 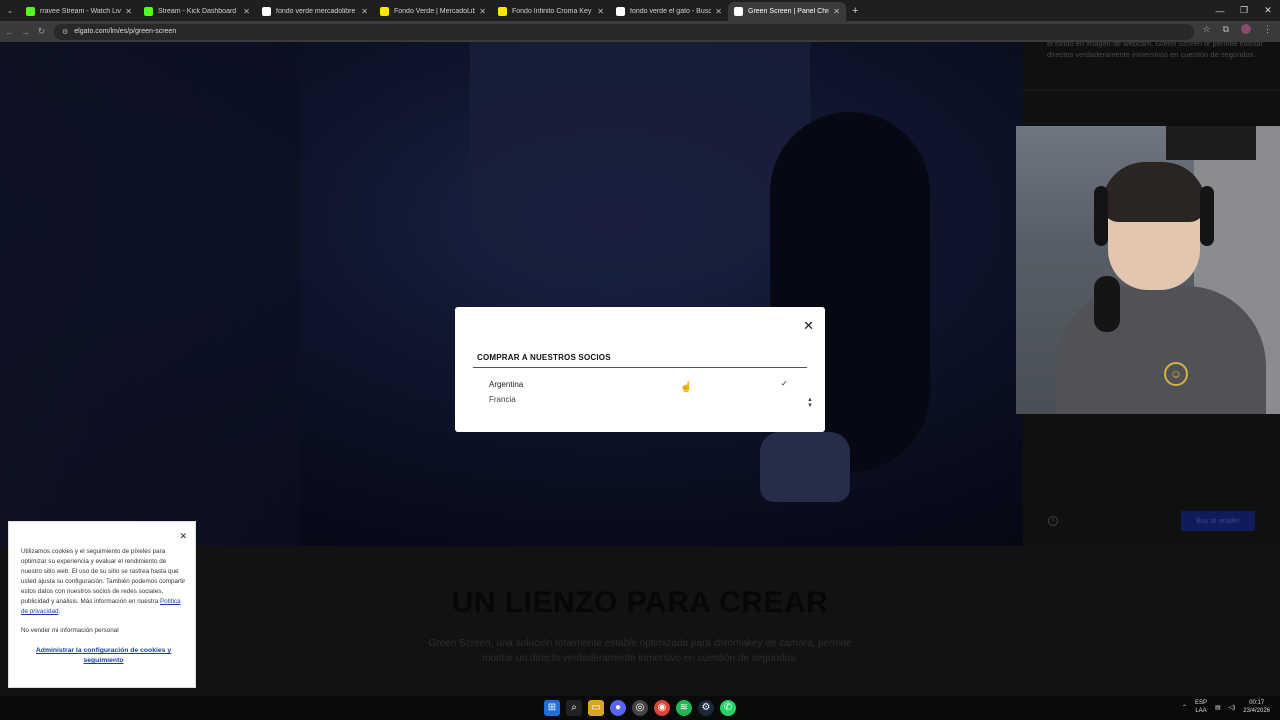 What do you see at coordinates (784, 383) in the screenshot?
I see `check-icon: ✓` at bounding box center [784, 383].